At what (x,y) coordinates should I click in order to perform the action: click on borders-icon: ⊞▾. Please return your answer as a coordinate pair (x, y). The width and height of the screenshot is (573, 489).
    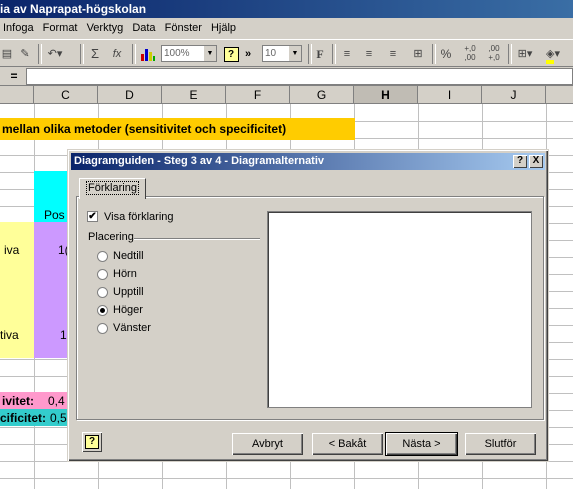
    Looking at the image, I should click on (525, 54).